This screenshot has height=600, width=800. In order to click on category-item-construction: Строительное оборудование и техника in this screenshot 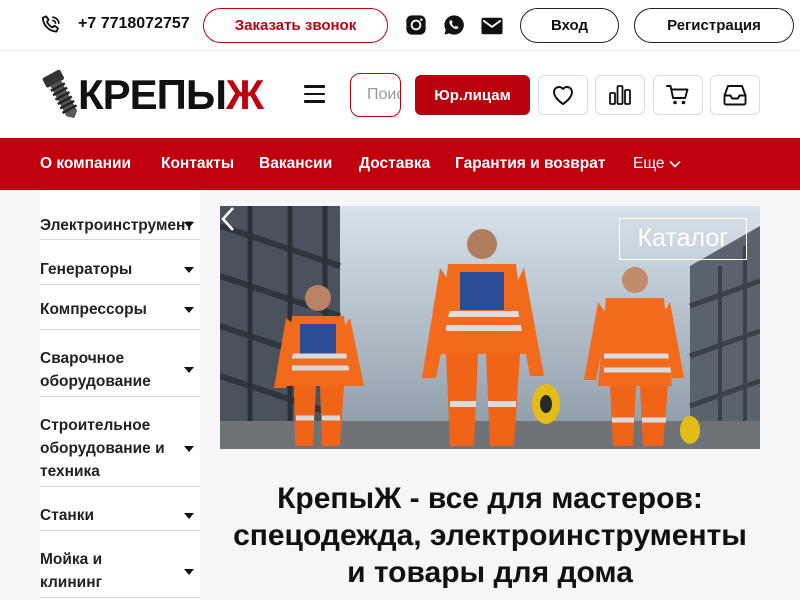, I will do `click(120, 442)`.